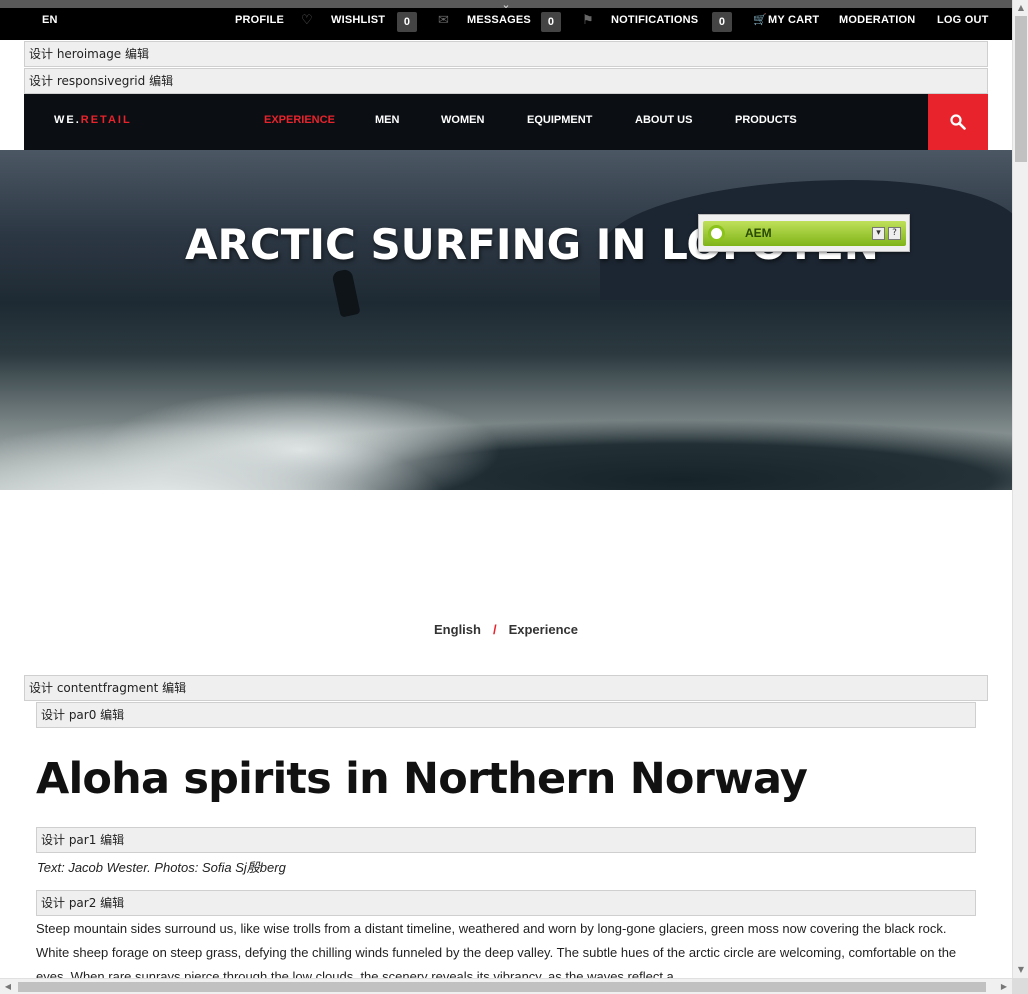 This screenshot has width=1028, height=994. I want to click on par2-edit-bar: 设计 par2 编辑, so click(506, 903).